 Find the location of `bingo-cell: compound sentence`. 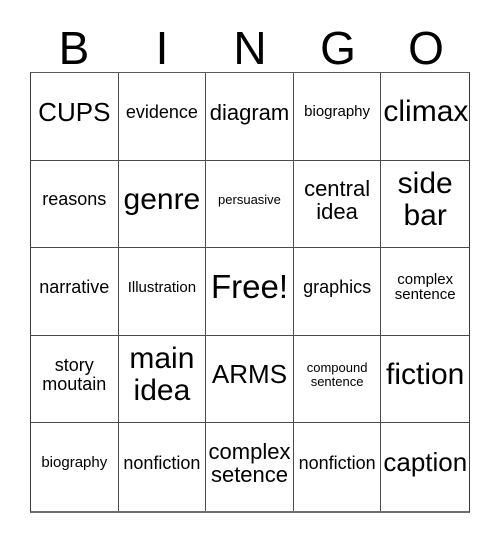

bingo-cell: compound sentence is located at coordinates (337, 379).